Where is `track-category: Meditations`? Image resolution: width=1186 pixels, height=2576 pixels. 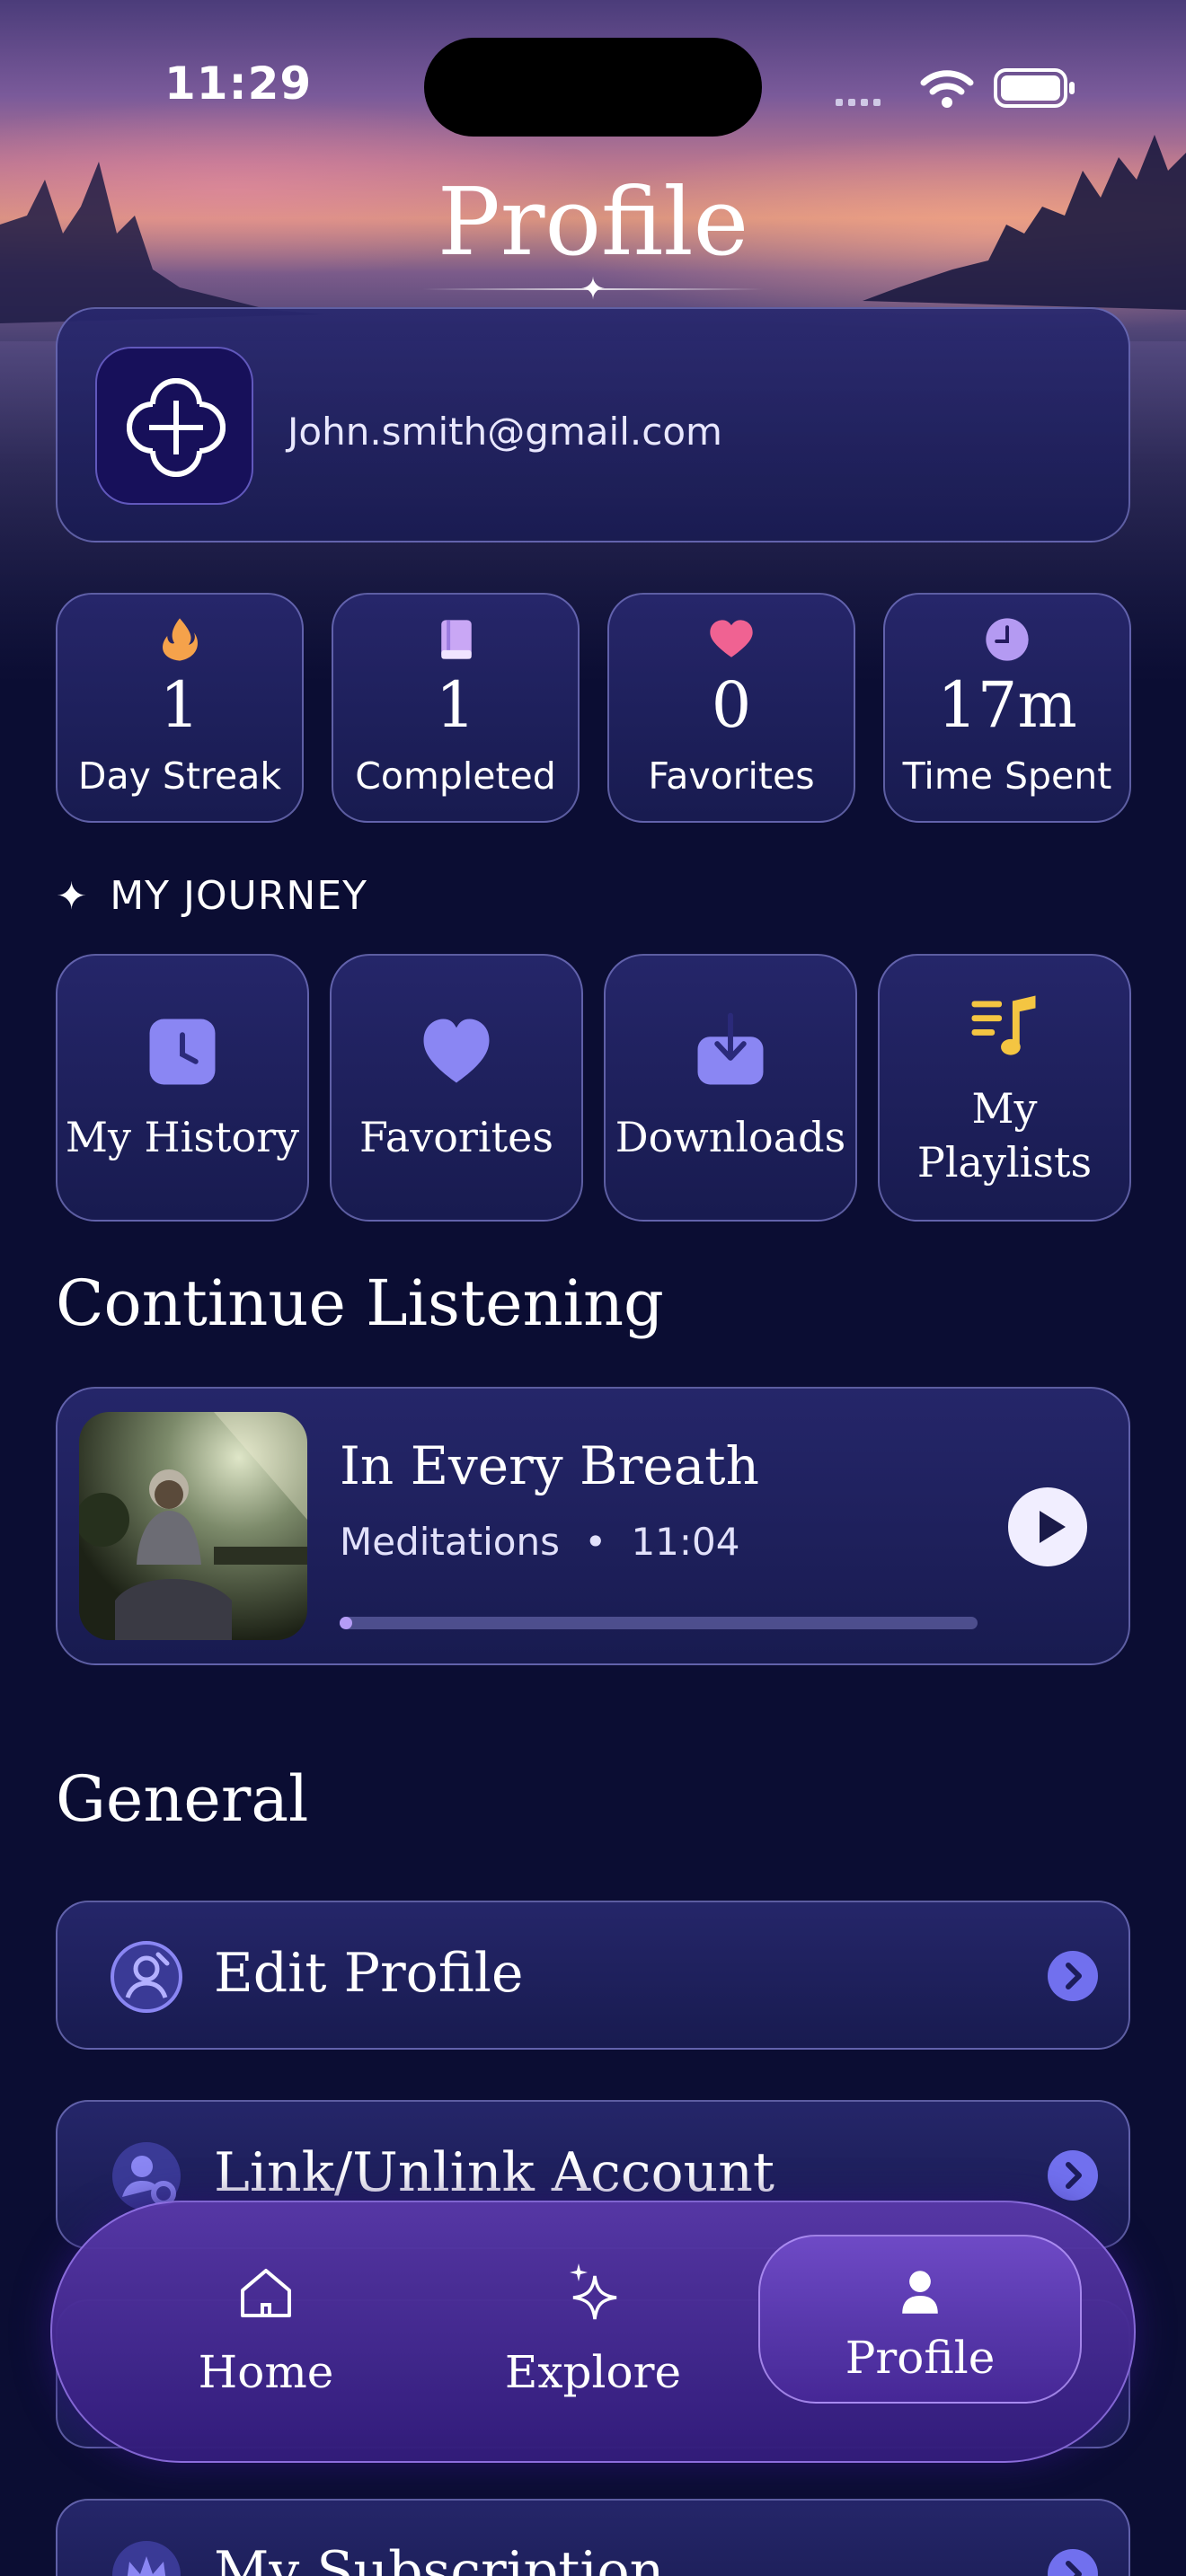 track-category: Meditations is located at coordinates (450, 1542).